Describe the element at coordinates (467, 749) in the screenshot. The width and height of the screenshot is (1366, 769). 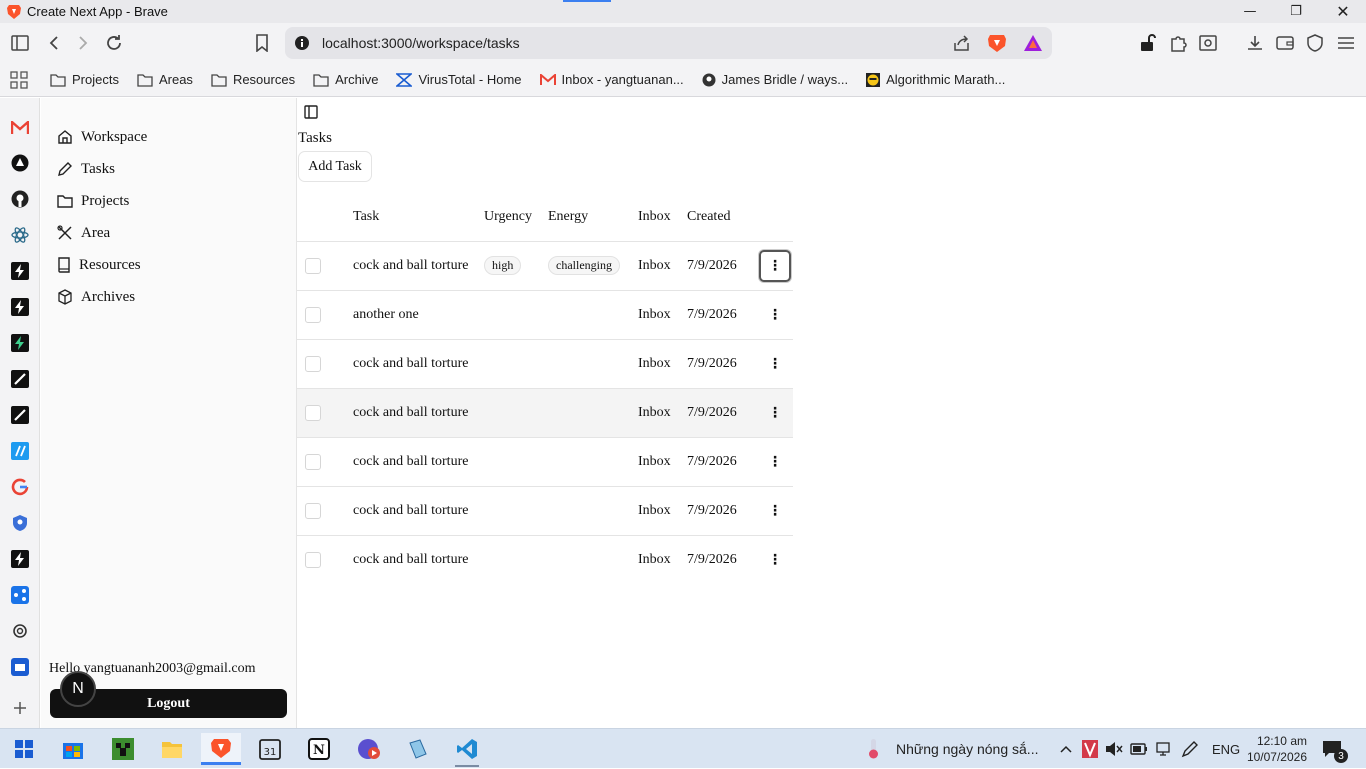
I see `vscode-app` at that location.